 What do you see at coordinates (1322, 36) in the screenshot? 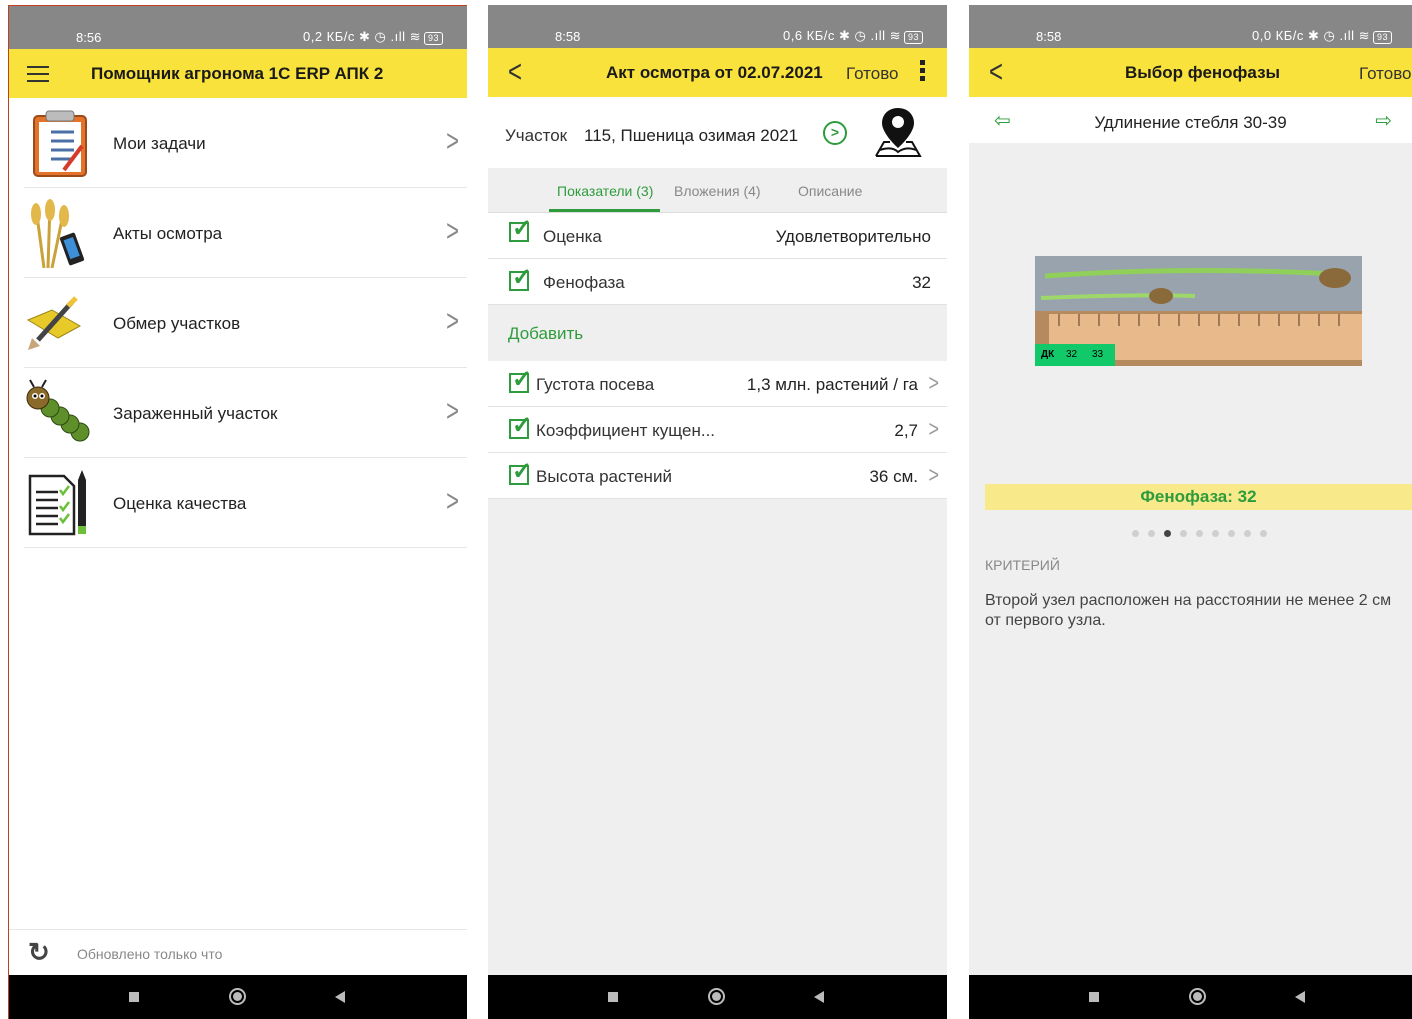
I see `status-icons: 0,0 КБ/с ✱ ◷ .ıll ≋ 93` at bounding box center [1322, 36].